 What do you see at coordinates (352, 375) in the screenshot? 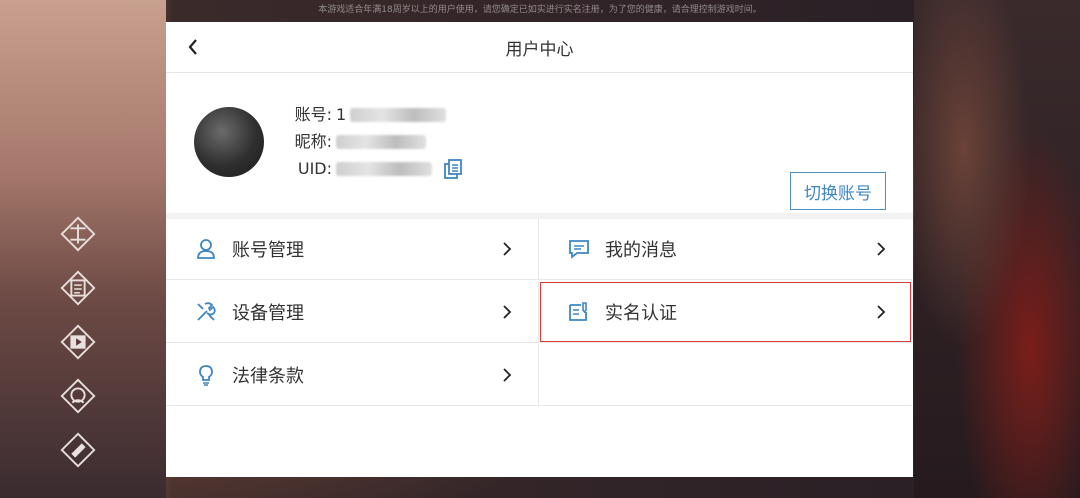
I see `menu-item-legal-terms: 法律条款` at bounding box center [352, 375].